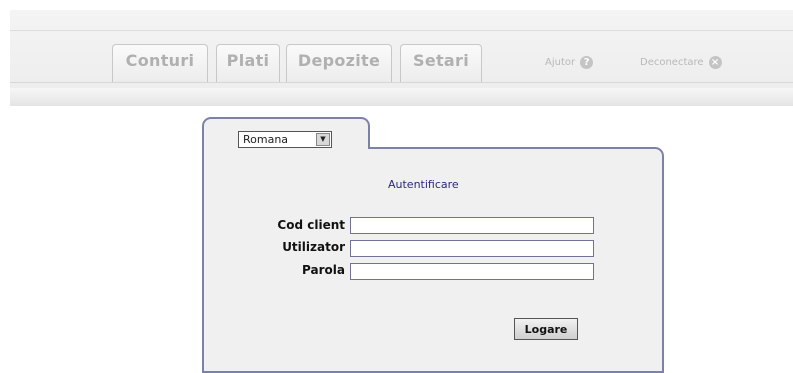  Describe the element at coordinates (672, 62) in the screenshot. I see `logout-label: Deconectare` at that location.